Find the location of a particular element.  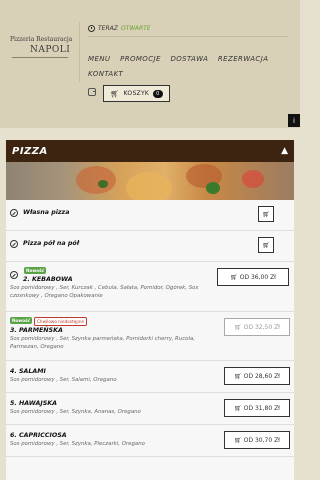

status-label: TERAZ is located at coordinates (108, 28).